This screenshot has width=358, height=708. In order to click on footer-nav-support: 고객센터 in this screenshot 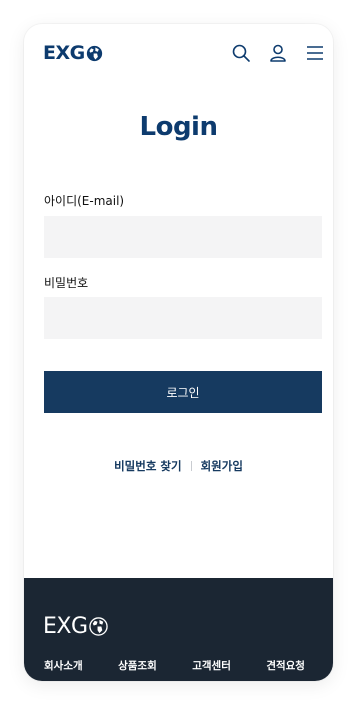, I will do `click(211, 665)`.